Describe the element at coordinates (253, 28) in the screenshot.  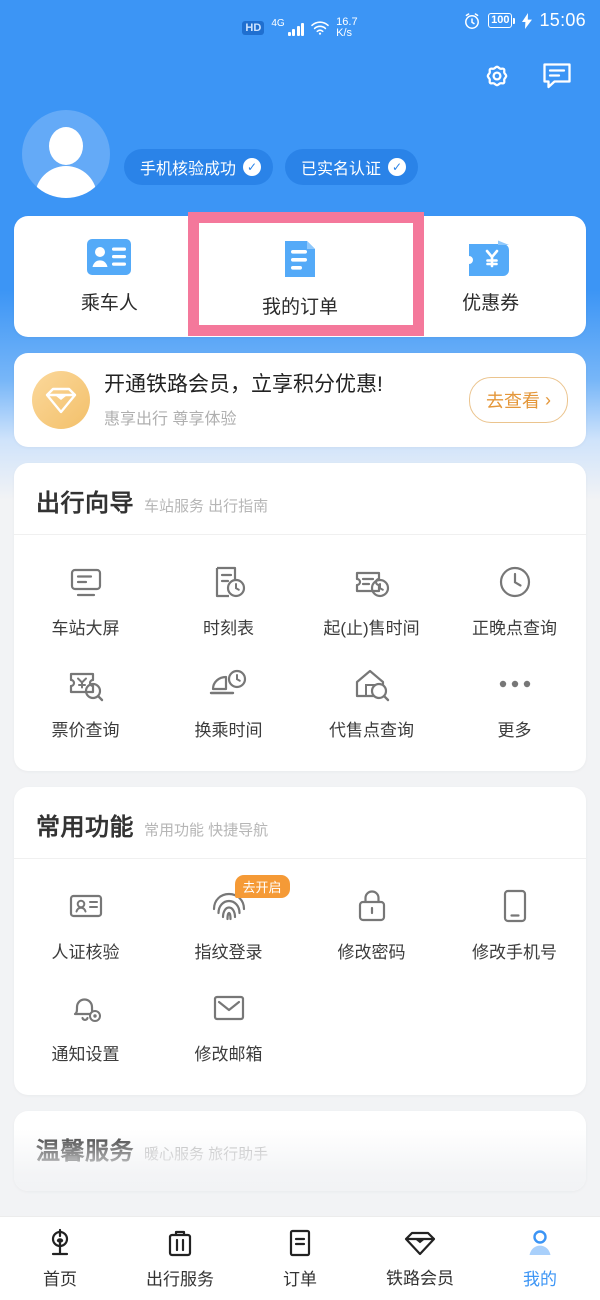
I see `hd-icon: HD` at that location.